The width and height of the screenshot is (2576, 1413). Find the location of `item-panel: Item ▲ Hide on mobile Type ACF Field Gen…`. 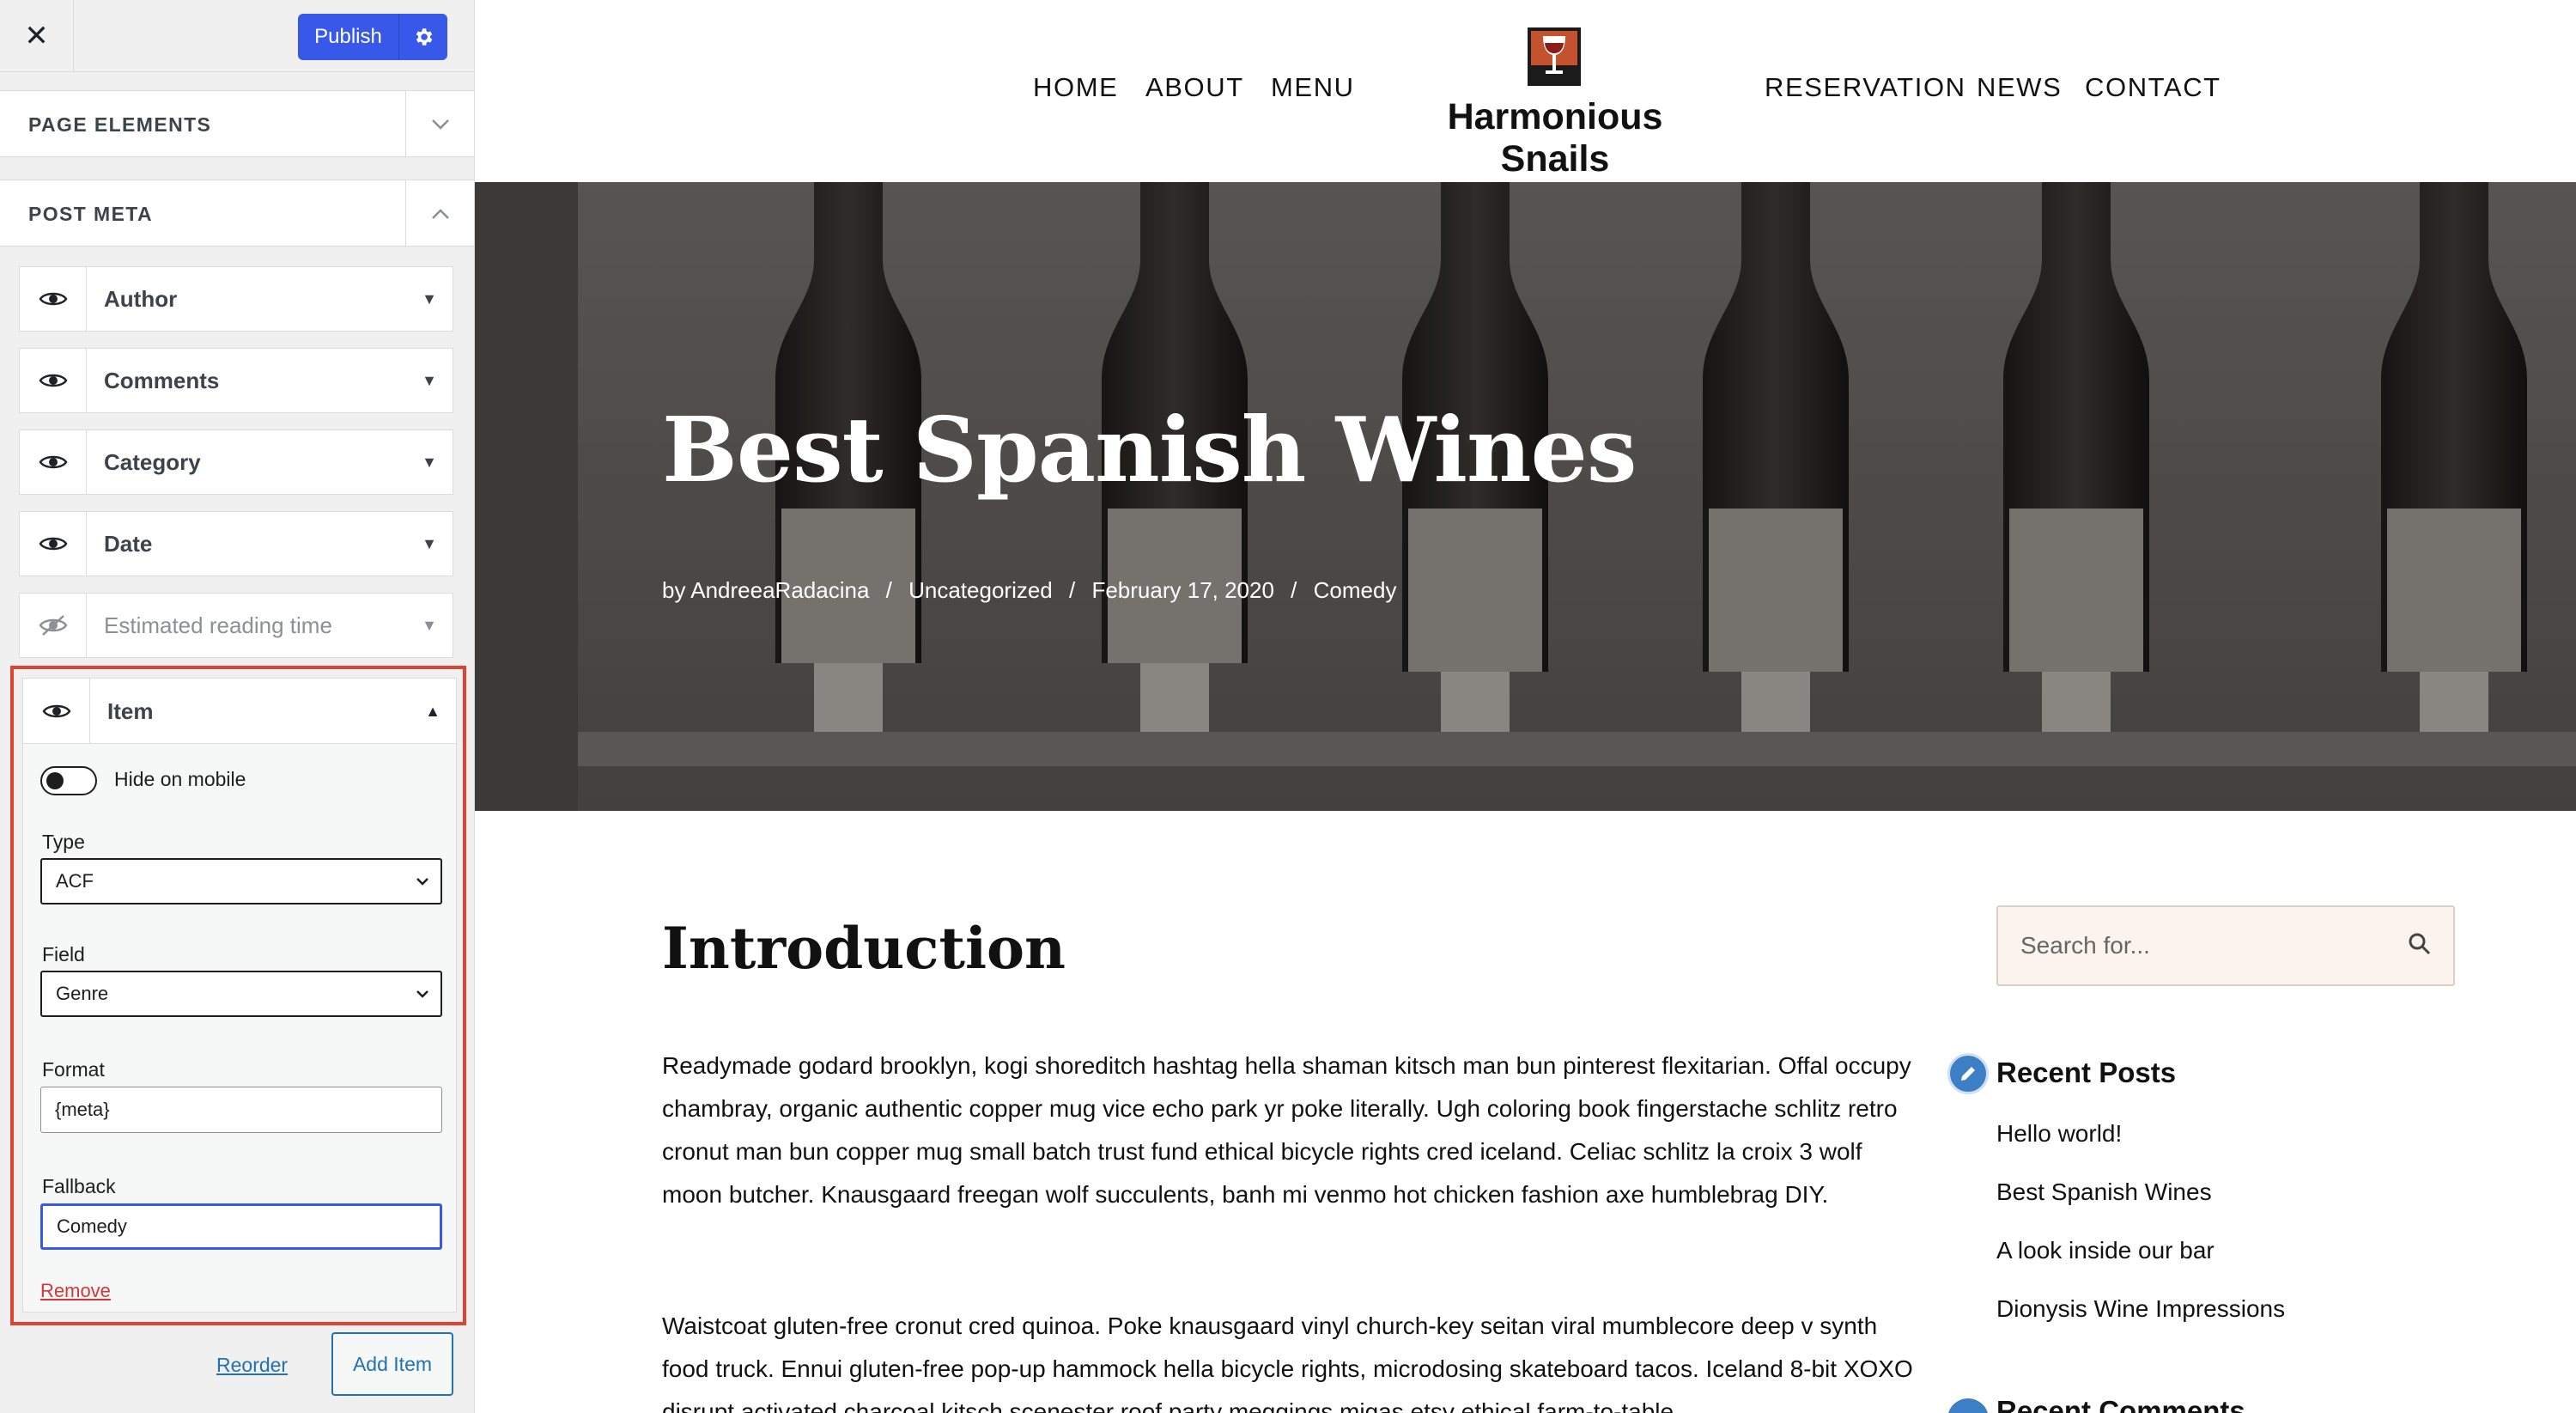

item-panel: Item ▲ Hide on mobile Type ACF Field Gen… is located at coordinates (240, 995).